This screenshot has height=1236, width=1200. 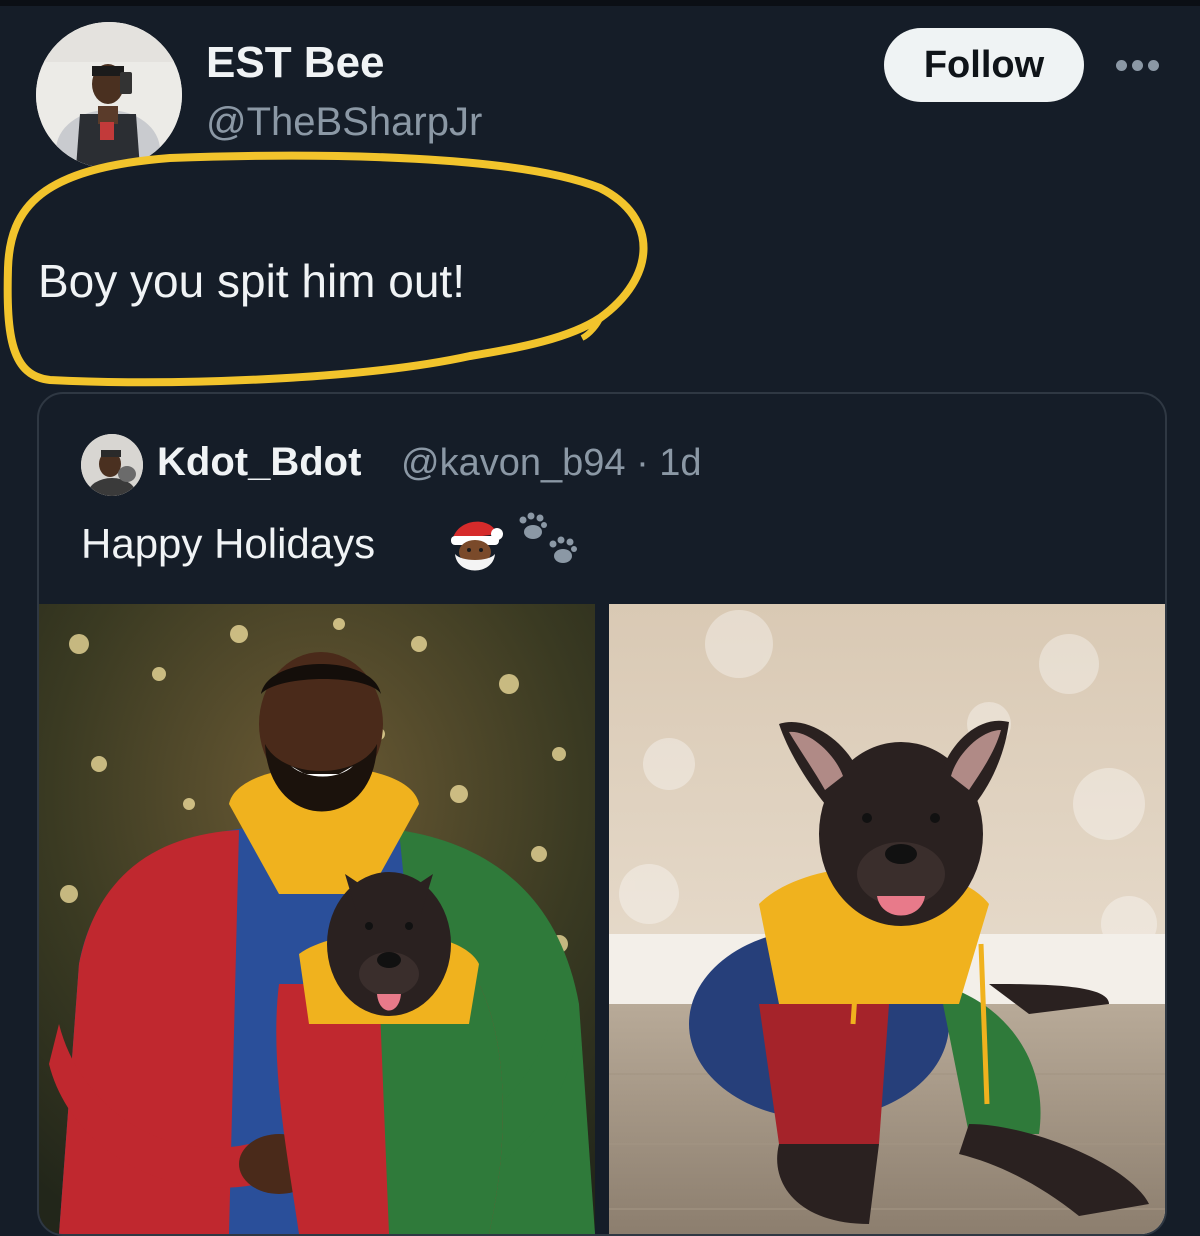 I want to click on author-display-name: EST Bee, so click(x=295, y=63).